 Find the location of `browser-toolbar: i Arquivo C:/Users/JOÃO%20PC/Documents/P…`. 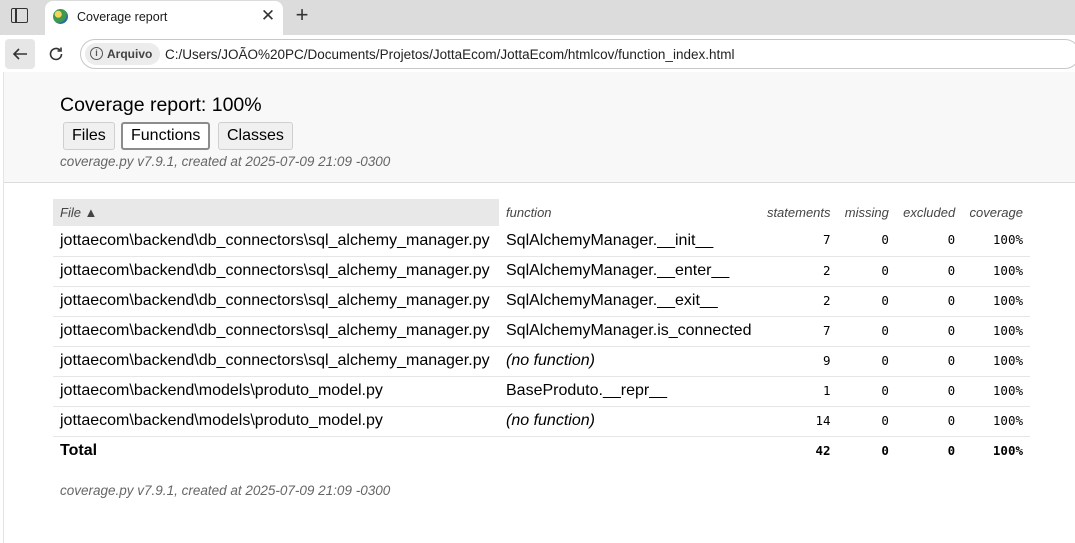

browser-toolbar: i Arquivo C:/Users/JOÃO%20PC/Documents/P… is located at coordinates (537, 53).